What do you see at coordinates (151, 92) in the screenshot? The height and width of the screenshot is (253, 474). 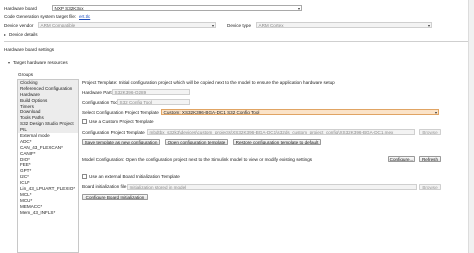 I see `hardware-part-field: S32K396-Q289` at bounding box center [151, 92].